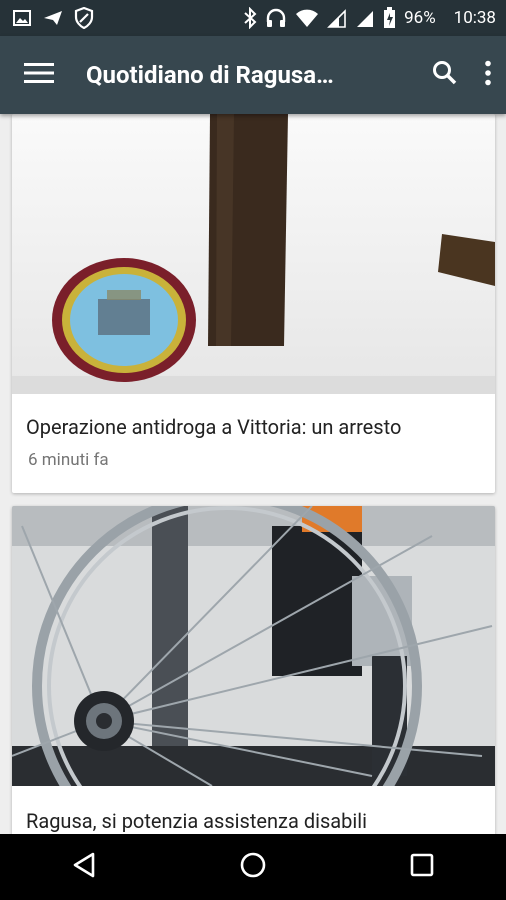  I want to click on headphones-icon, so click(276, 18).